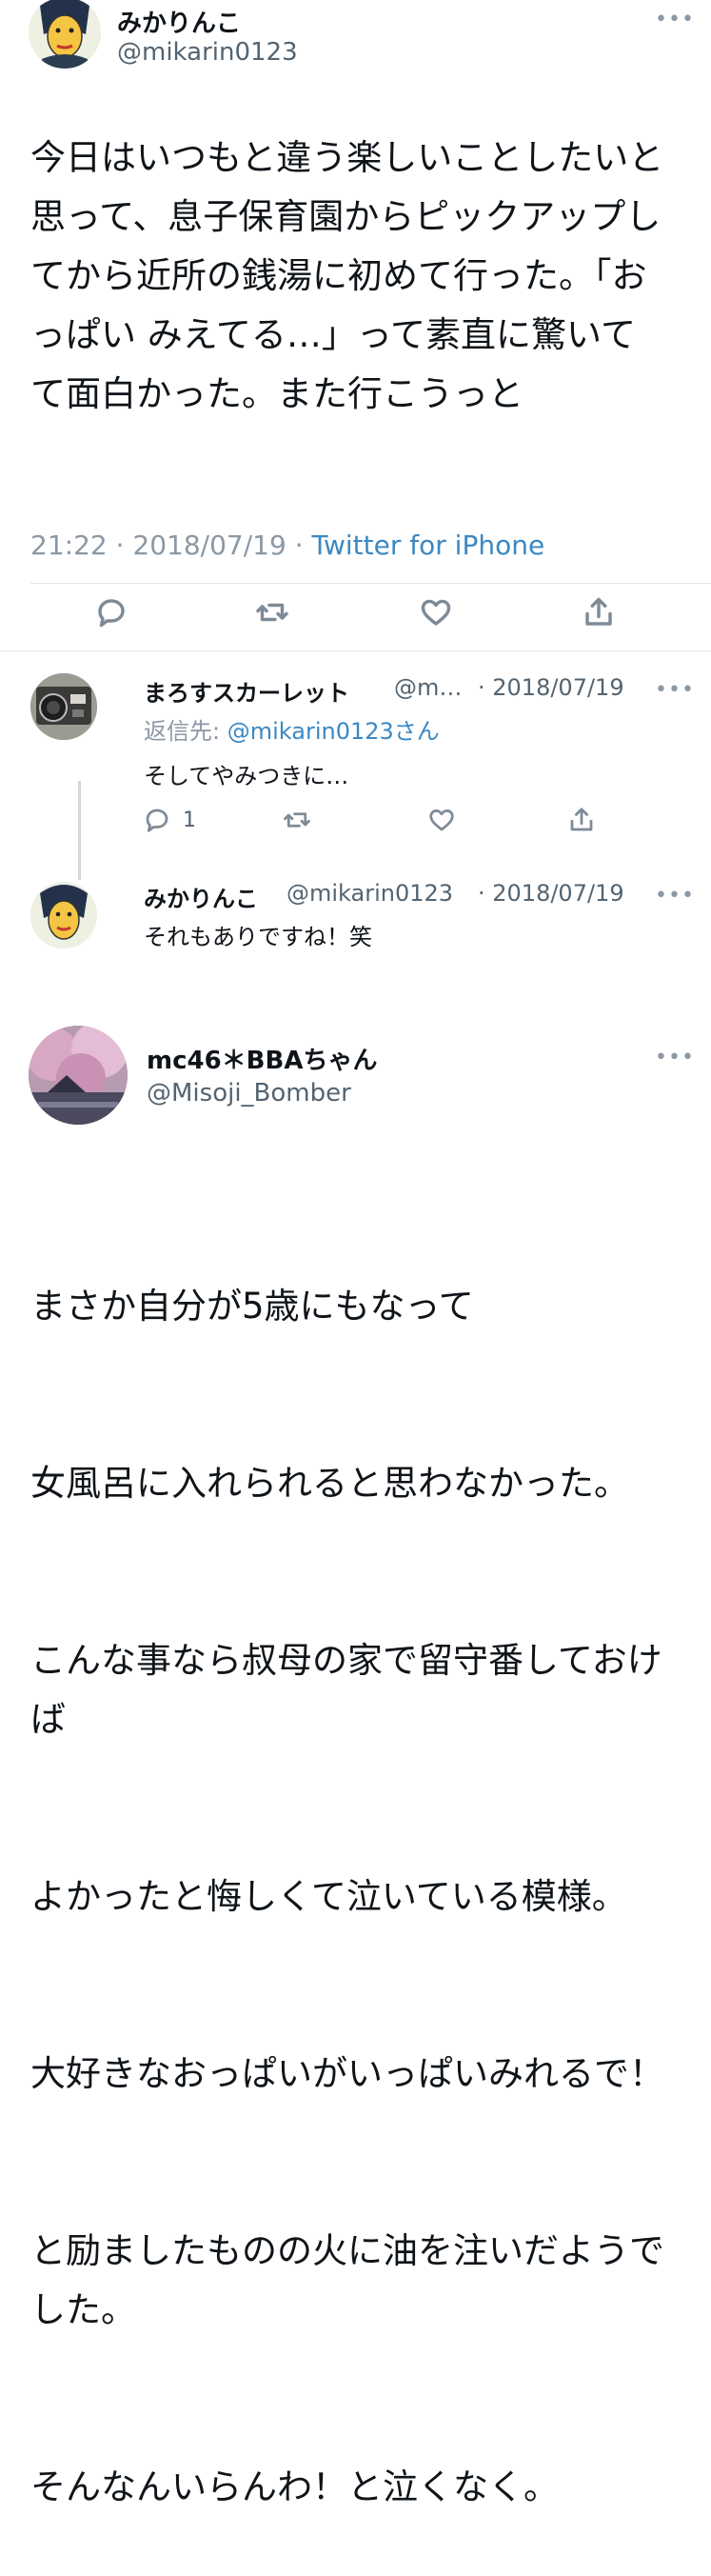  What do you see at coordinates (347, 2280) in the screenshot?
I see `tweet-line: と励ましたものの火に油を注いだようでした。` at bounding box center [347, 2280].